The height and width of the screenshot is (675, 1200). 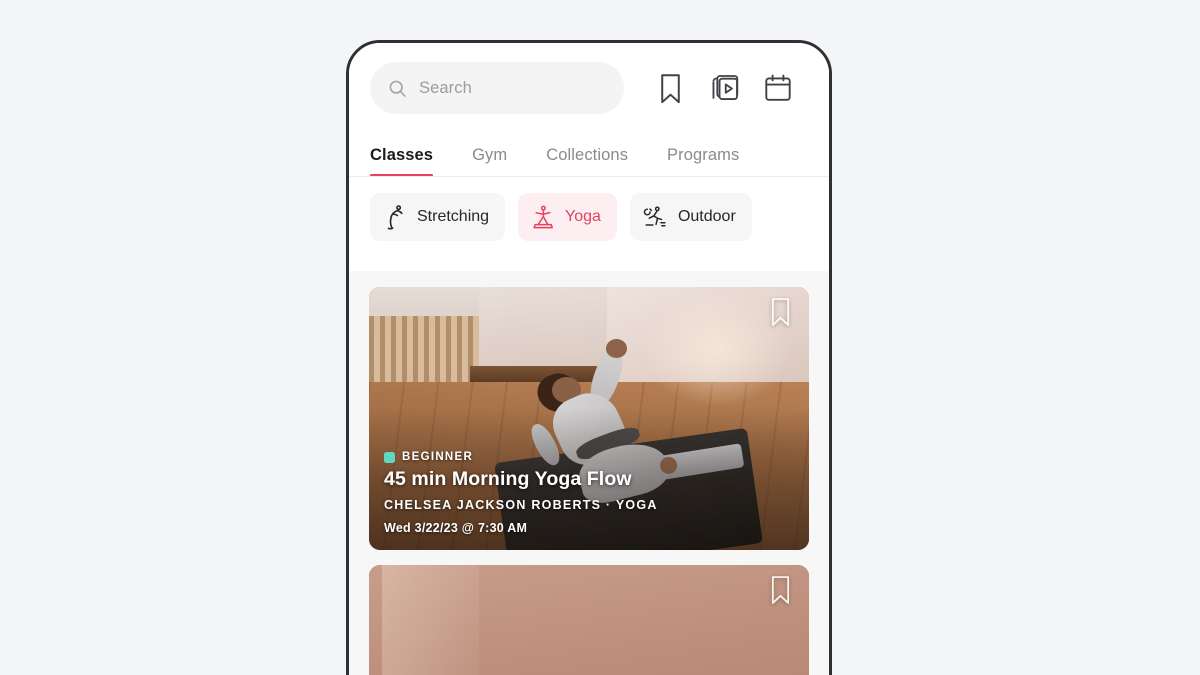 What do you see at coordinates (402, 155) in the screenshot?
I see `tab-classes-label: Classes` at bounding box center [402, 155].